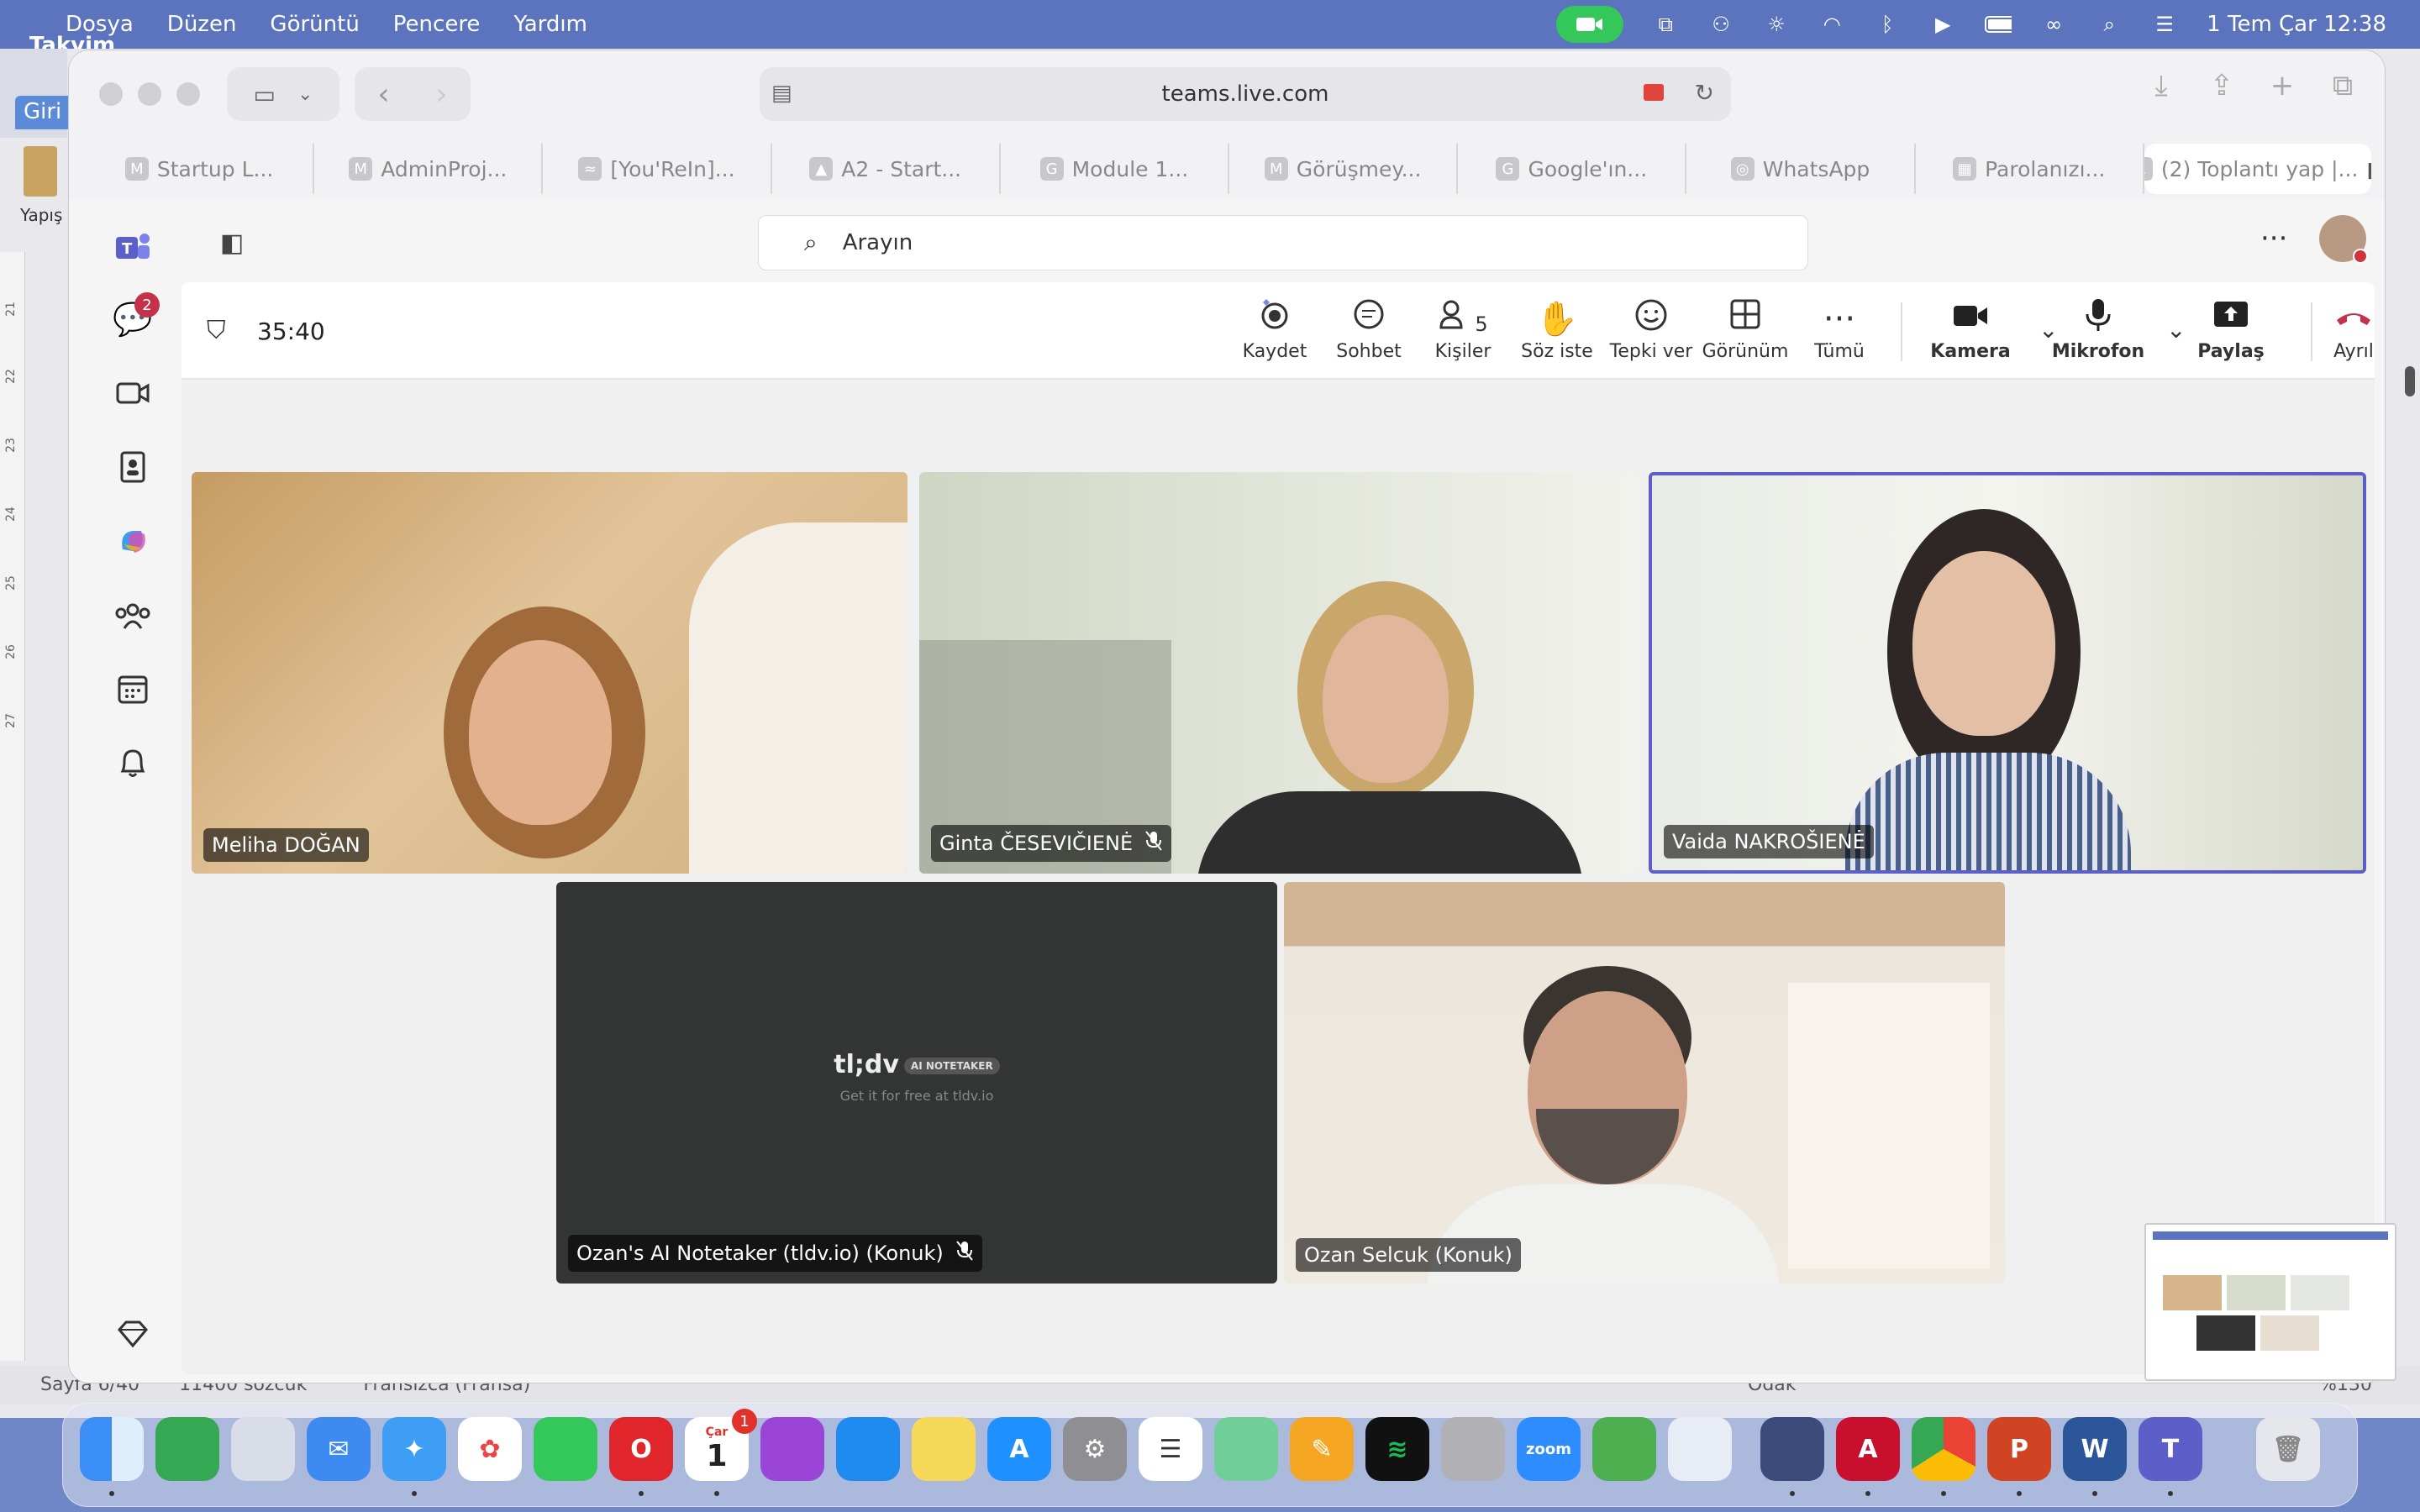 The width and height of the screenshot is (2420, 1512). What do you see at coordinates (1369, 329) in the screenshot?
I see `chat-button: Sohbet` at bounding box center [1369, 329].